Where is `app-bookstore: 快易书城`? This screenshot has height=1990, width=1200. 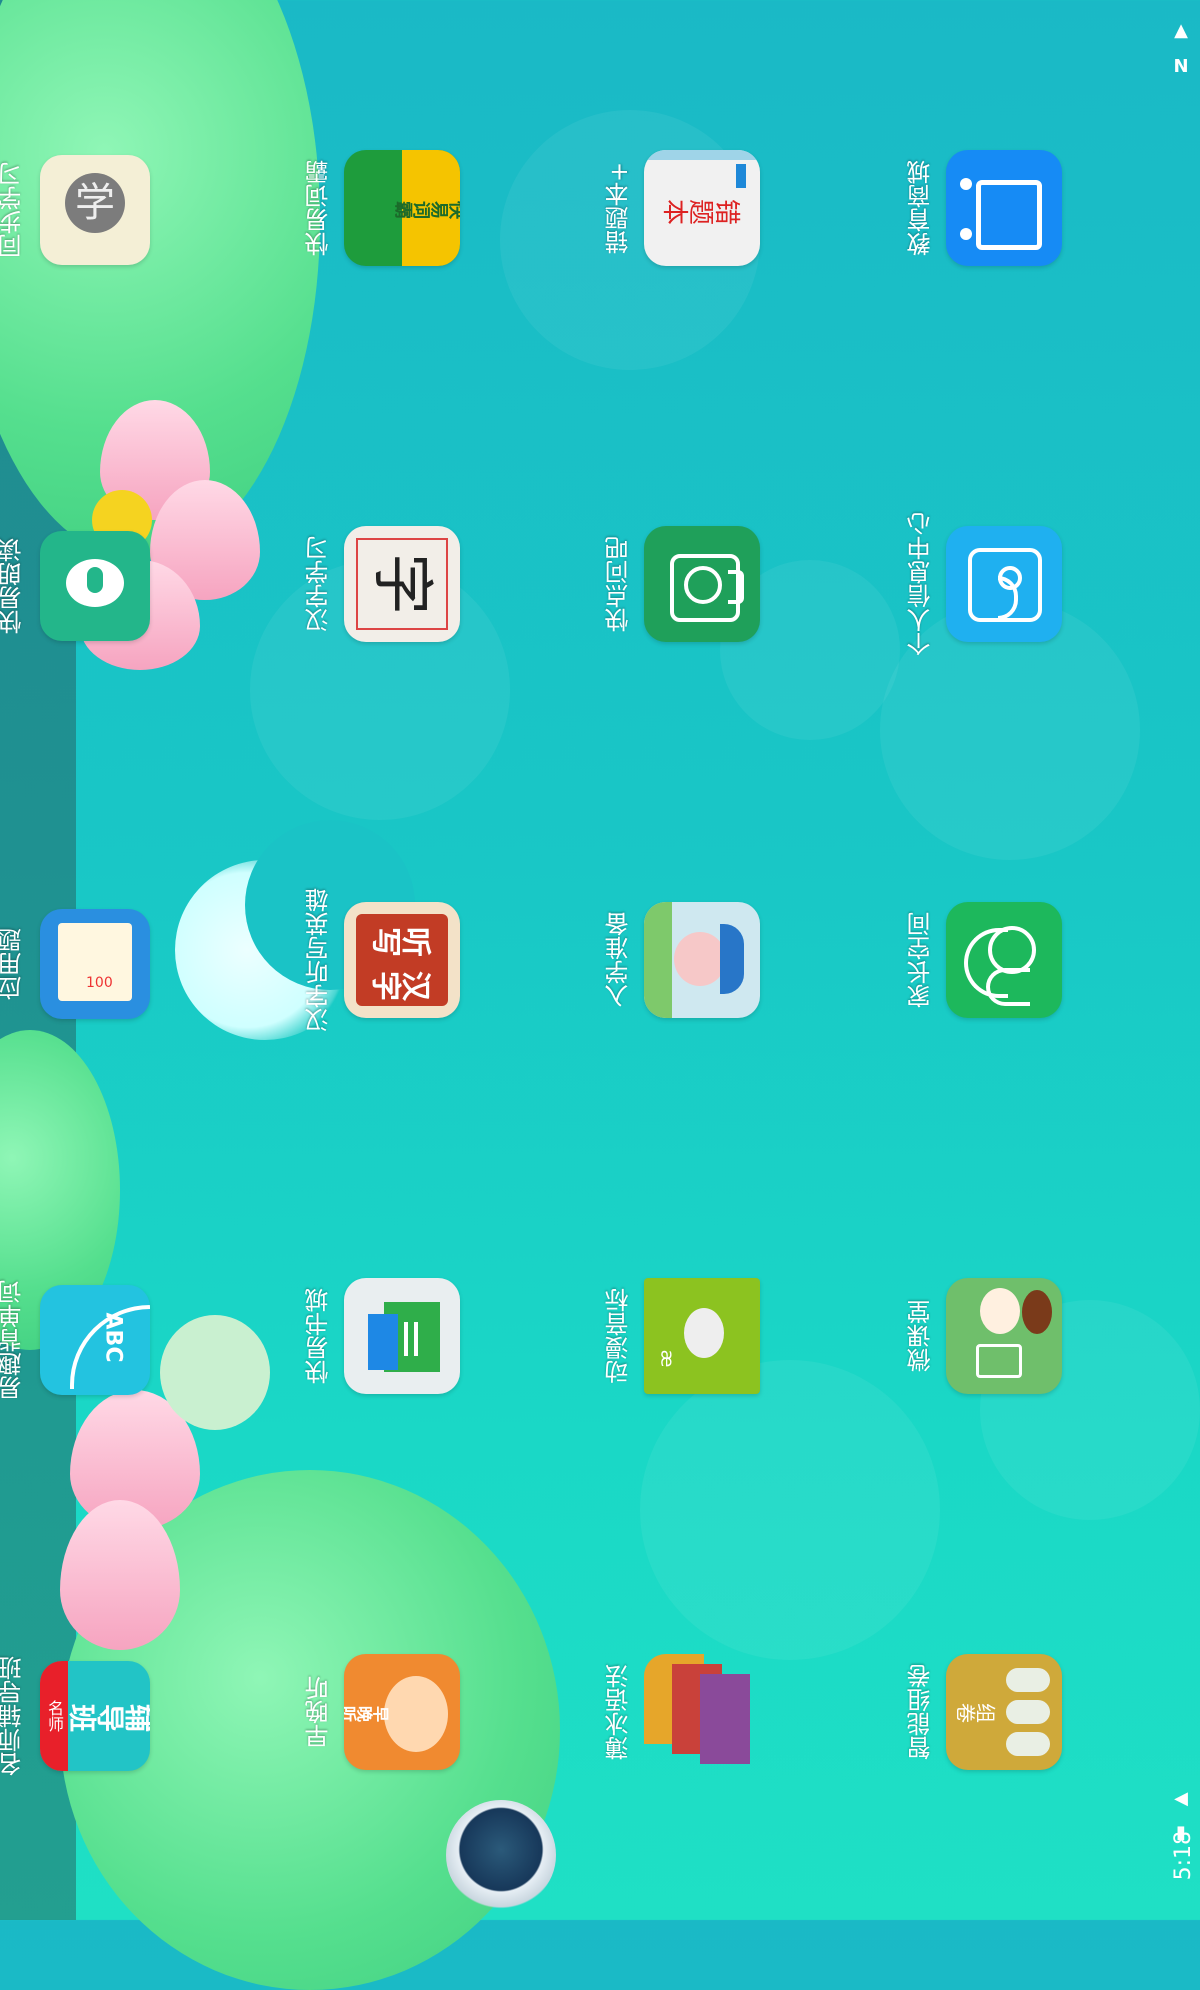
app-bookstore: 快易书城 is located at coordinates (382, 1336).